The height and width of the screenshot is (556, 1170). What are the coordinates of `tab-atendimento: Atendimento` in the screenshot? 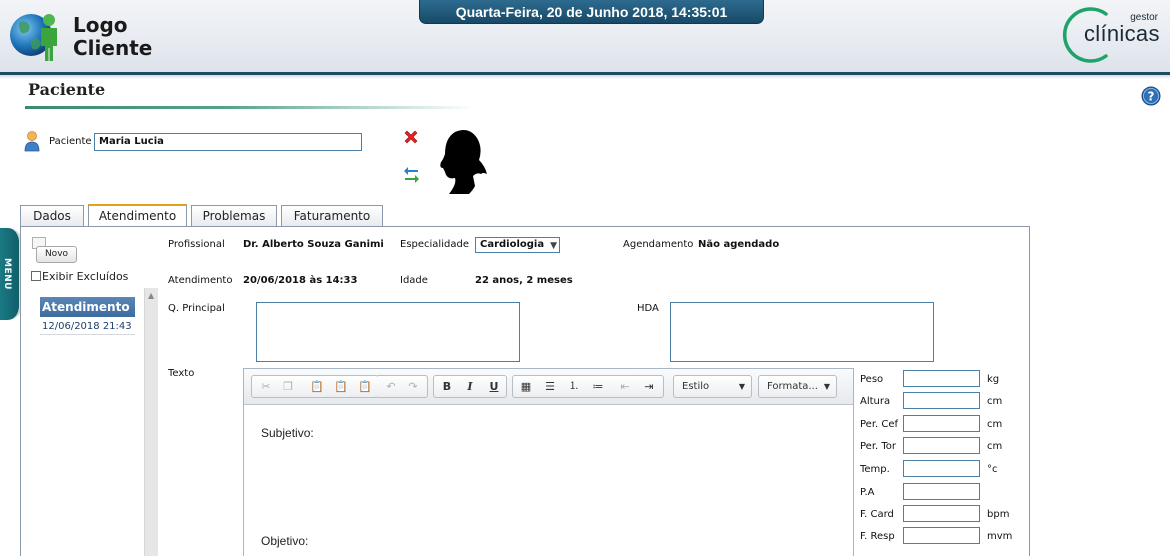 It's located at (137, 215).